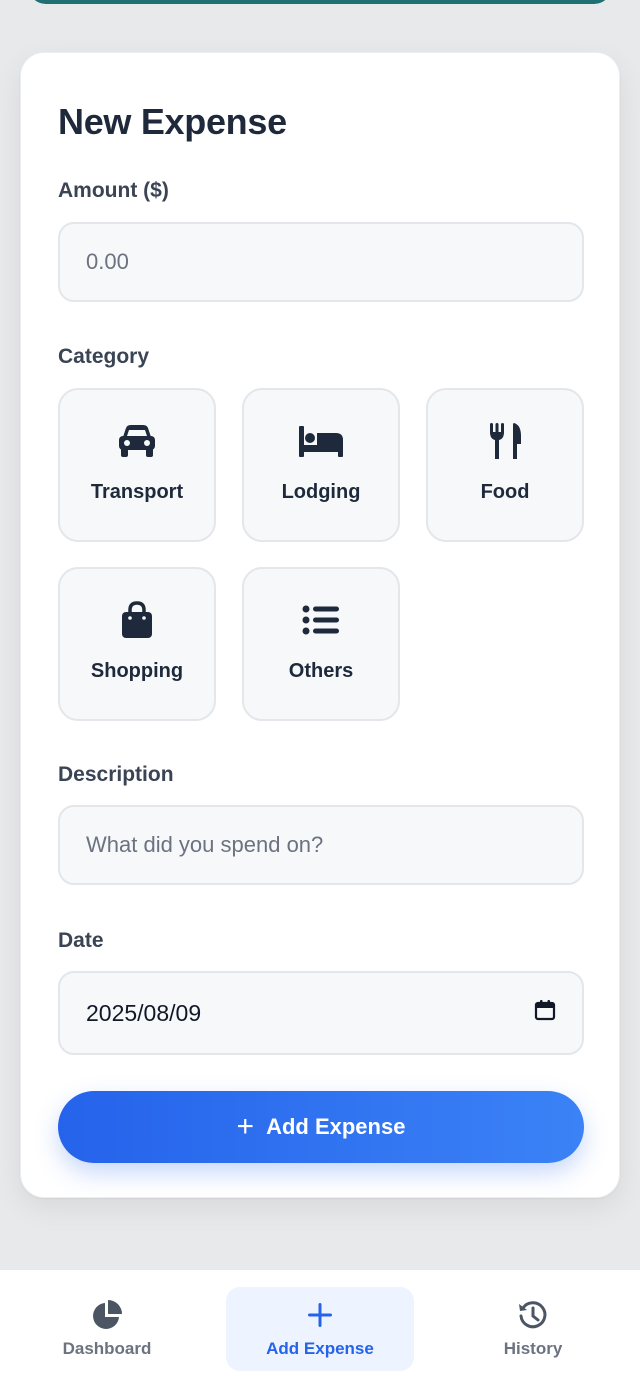  I want to click on add-expense-button-label: Add Expense, so click(336, 1126).